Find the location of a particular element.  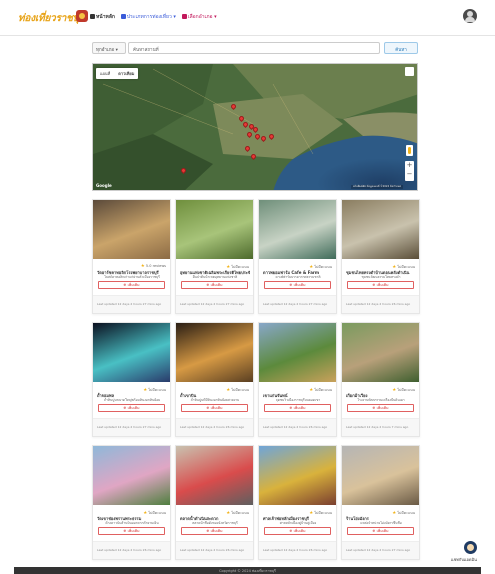

chat-label: แชทกับแอดมิน is located at coordinates (464, 559).